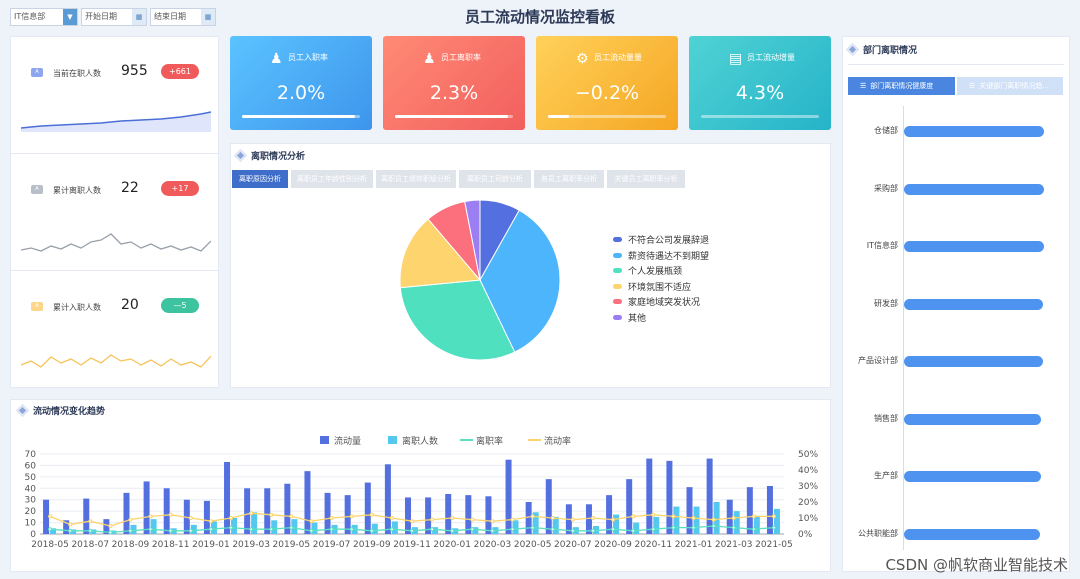  Describe the element at coordinates (489, 441) in the screenshot. I see `legend-label: 离职率` at that location.